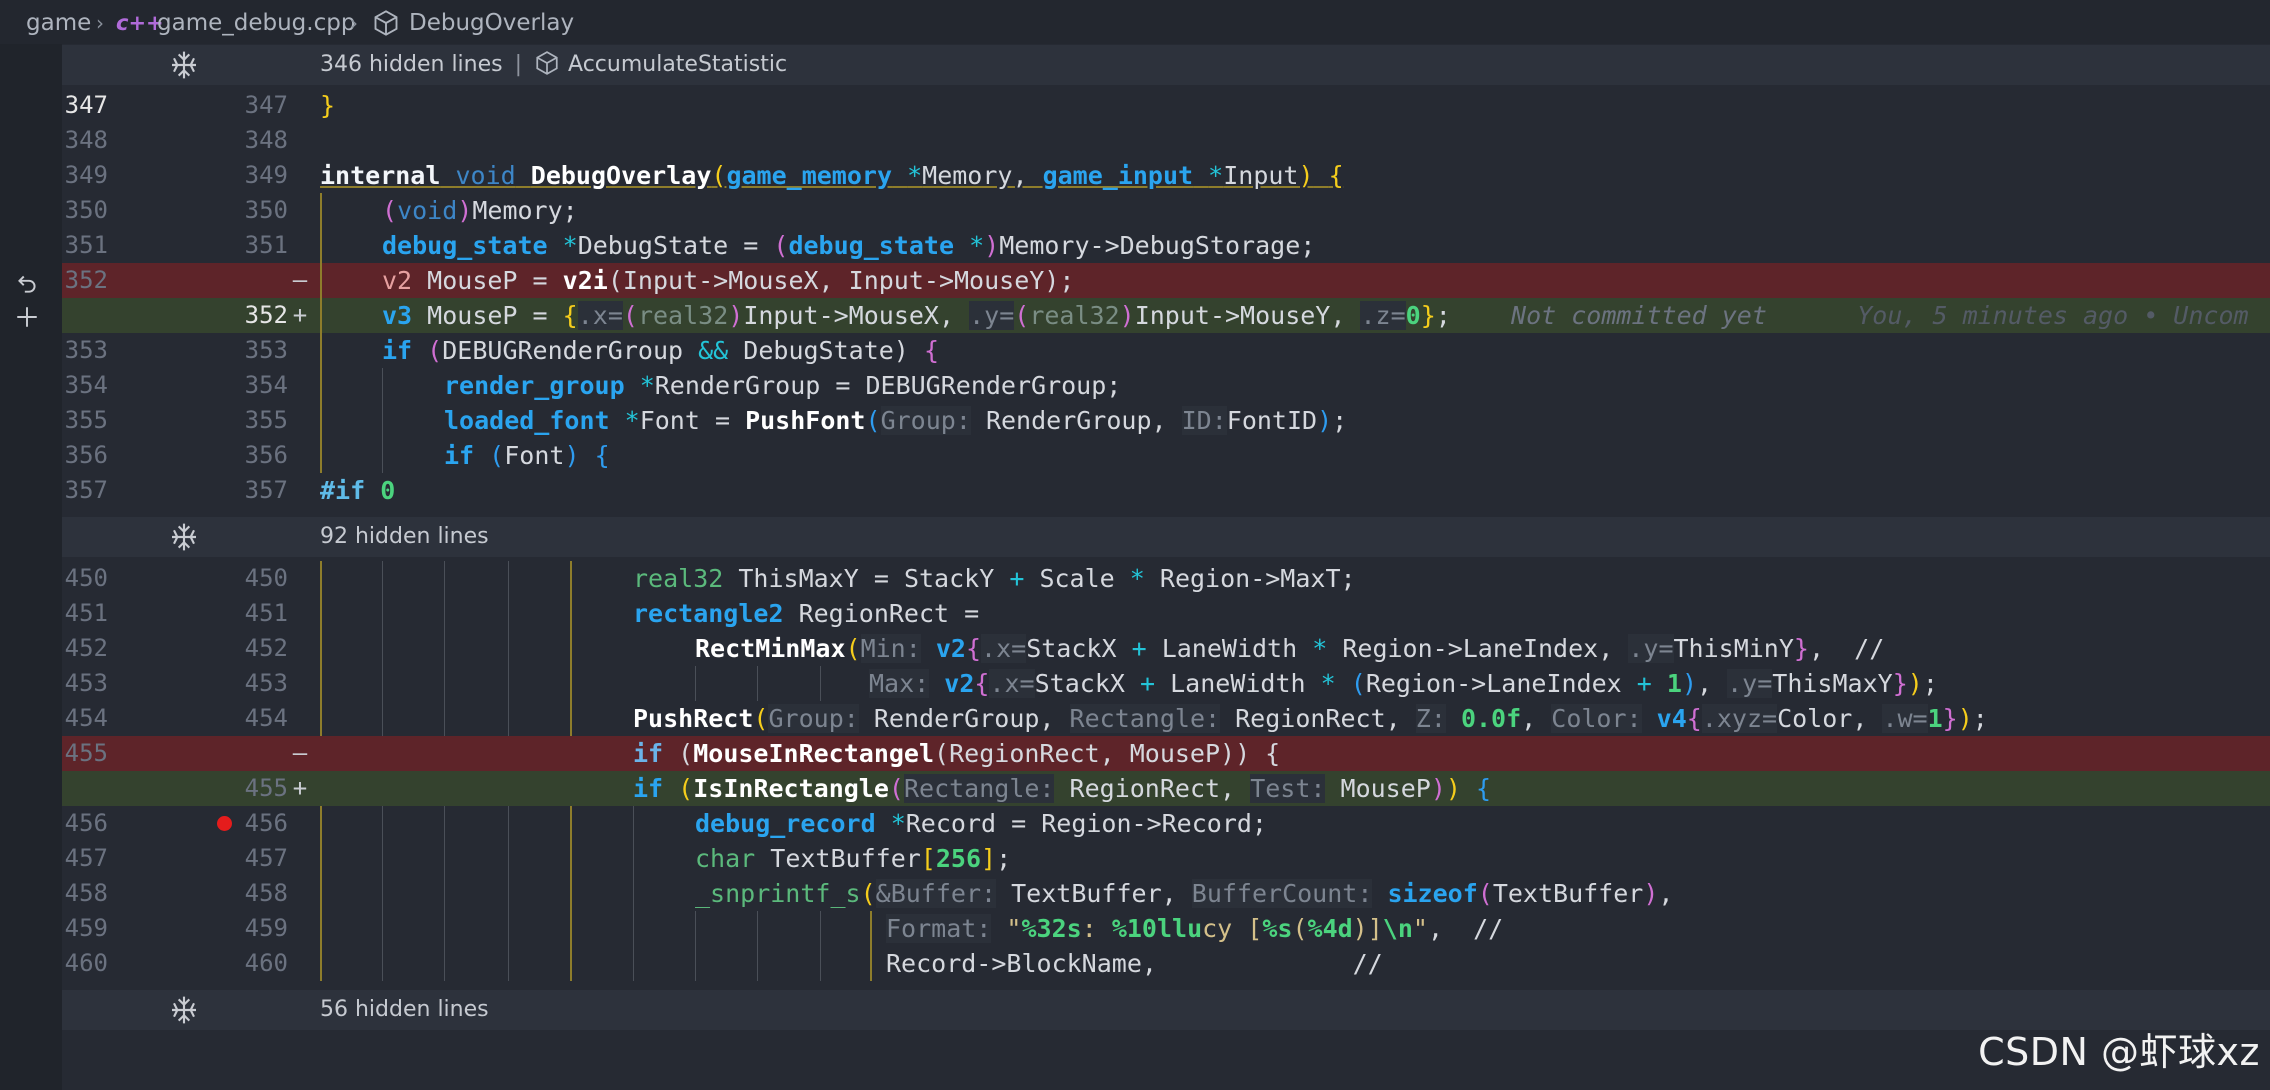  Describe the element at coordinates (889, 613) in the screenshot. I see `code-token: RegionRect =` at that location.